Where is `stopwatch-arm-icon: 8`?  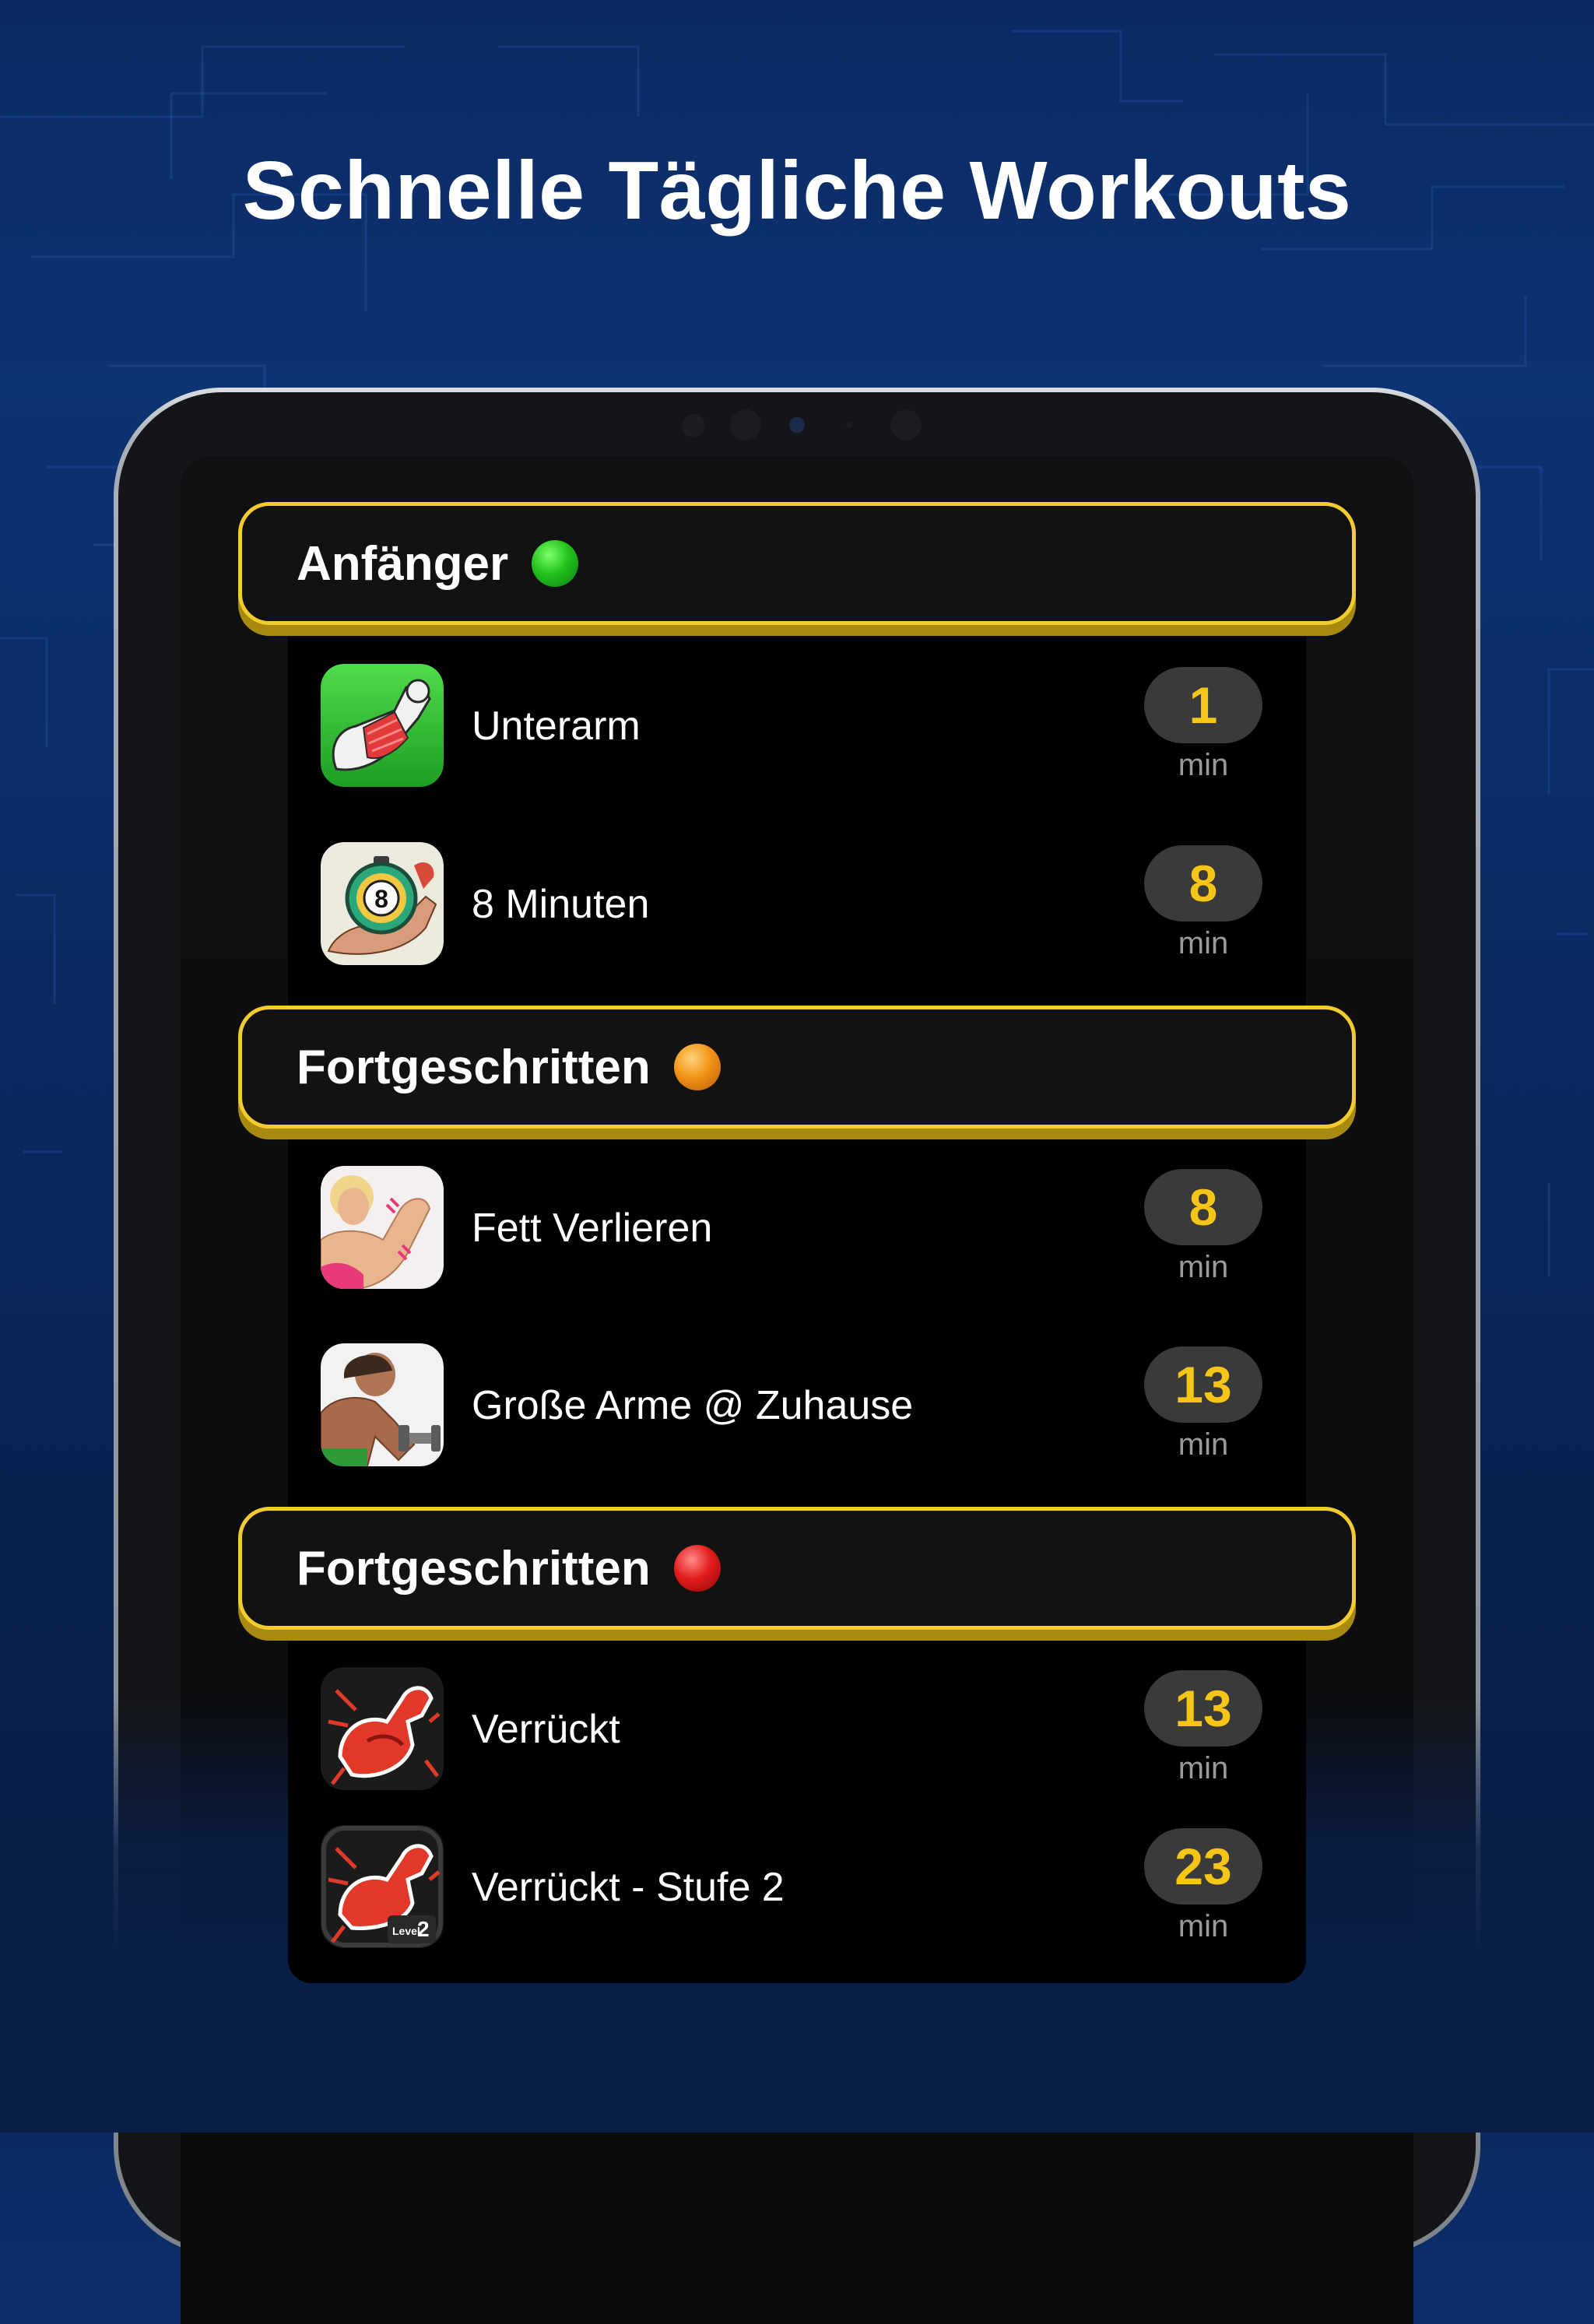
stopwatch-arm-icon: 8 is located at coordinates (382, 903).